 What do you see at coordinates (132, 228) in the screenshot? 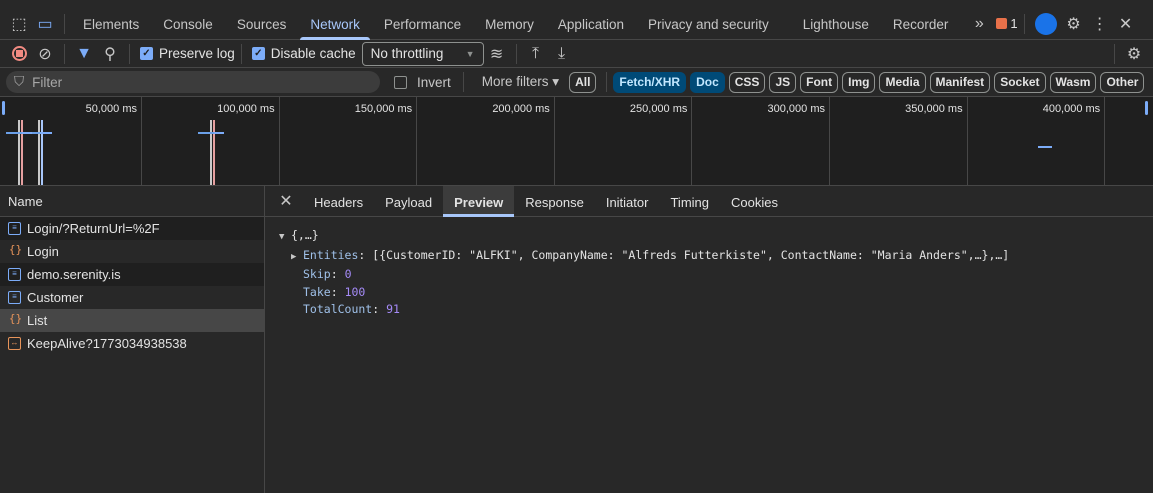
I see `request-row: ≡ Login/?ReturnUrl=%2F` at bounding box center [132, 228].